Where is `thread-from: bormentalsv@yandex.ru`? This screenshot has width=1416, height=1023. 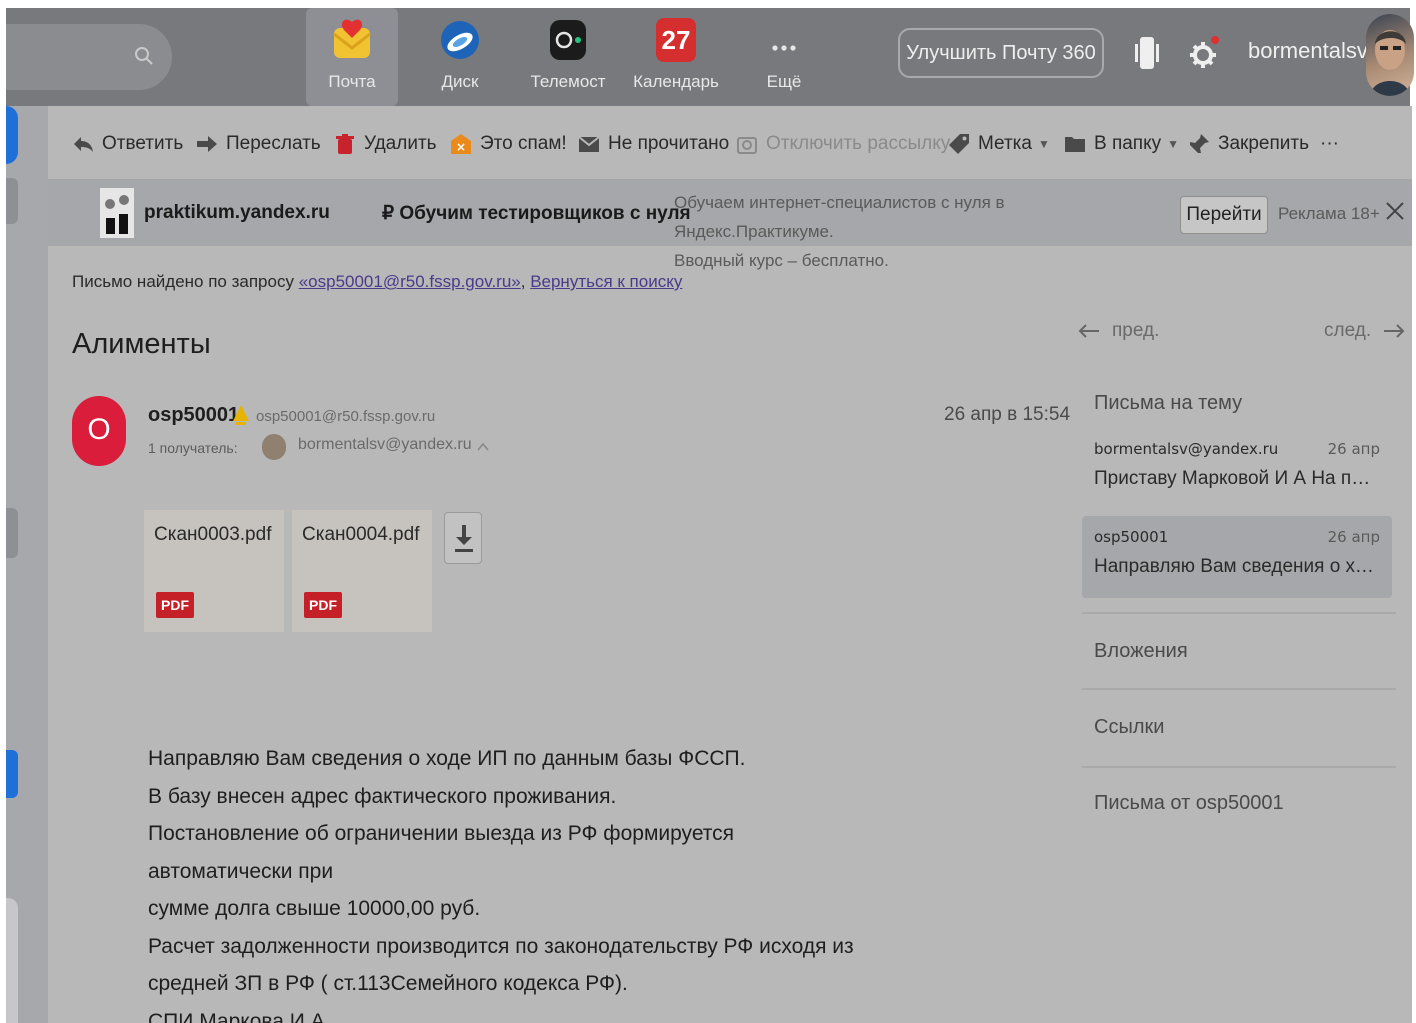
thread-from: bormentalsv@yandex.ru is located at coordinates (1186, 449).